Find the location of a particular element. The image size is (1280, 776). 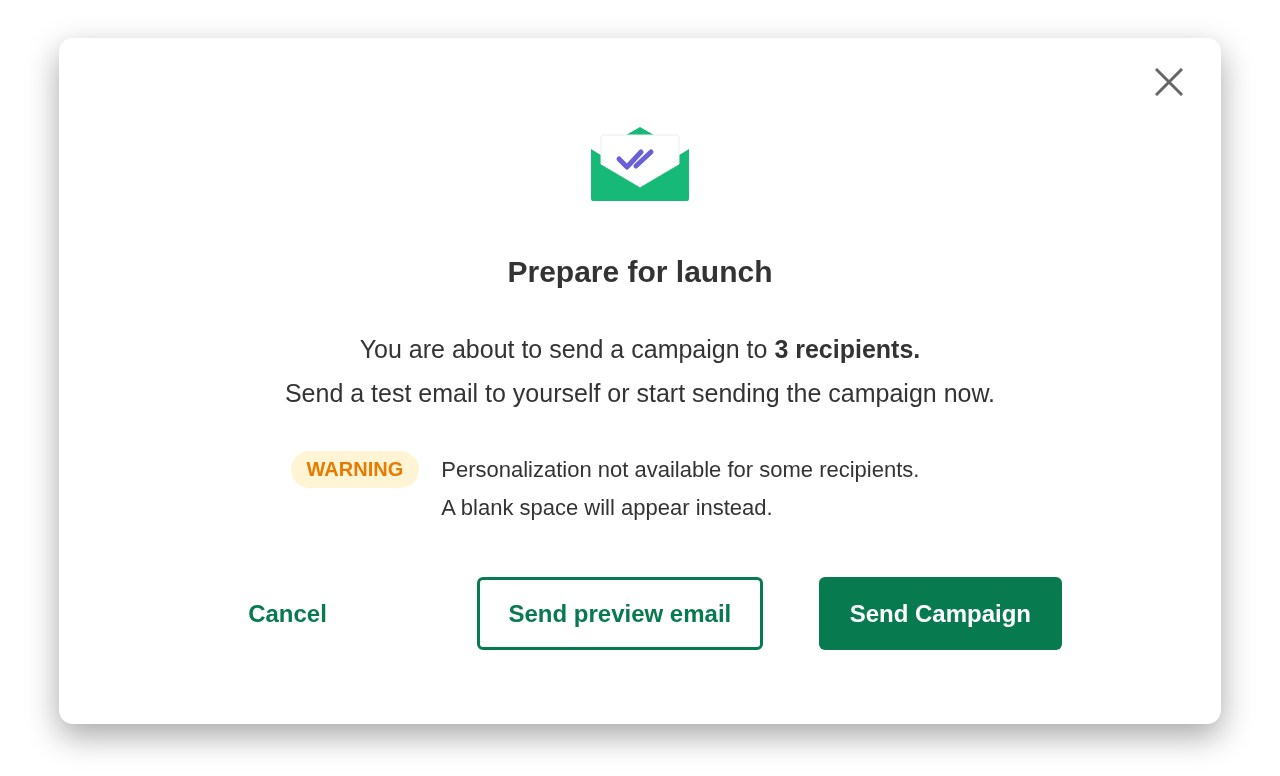

message-text: Send a test email to yourself or start sending the campaign now. is located at coordinates (640, 393).